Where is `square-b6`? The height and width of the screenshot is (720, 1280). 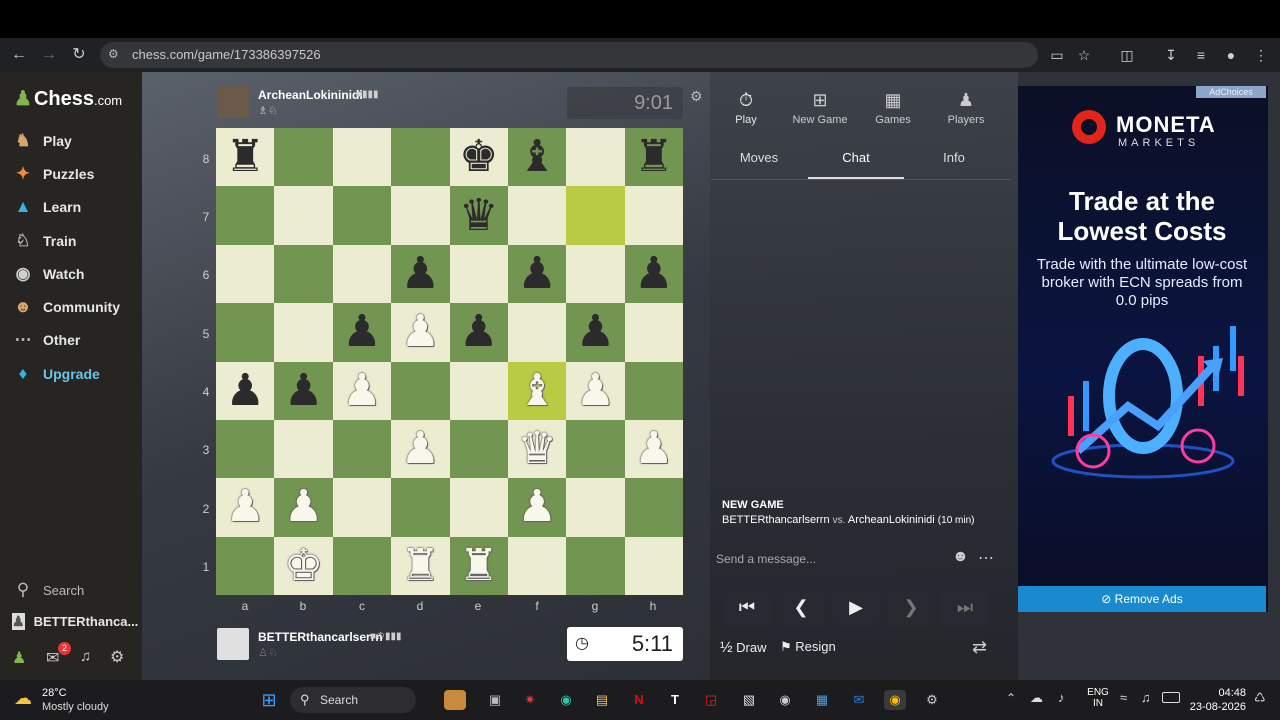 square-b6 is located at coordinates (303, 274).